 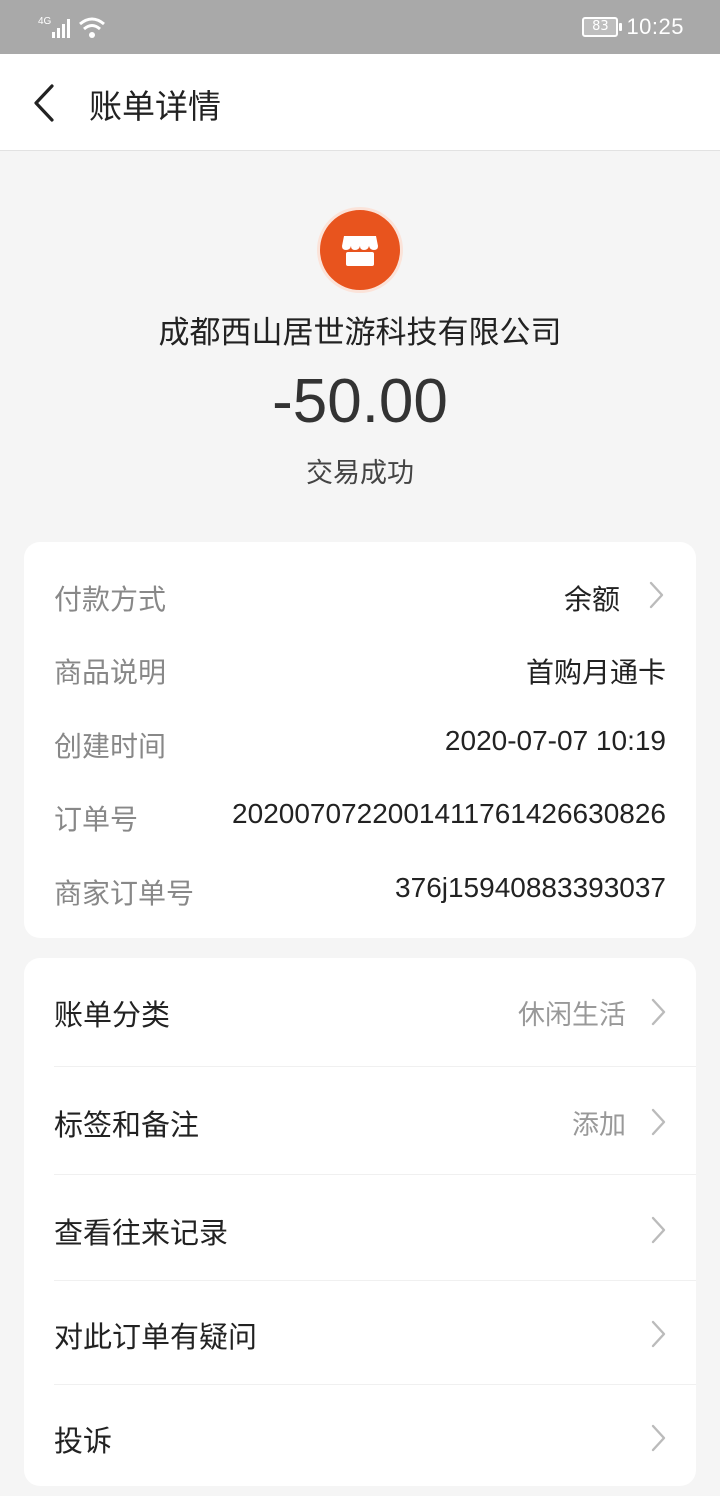 What do you see at coordinates (655, 26) in the screenshot?
I see `clock: 10:25` at bounding box center [655, 26].